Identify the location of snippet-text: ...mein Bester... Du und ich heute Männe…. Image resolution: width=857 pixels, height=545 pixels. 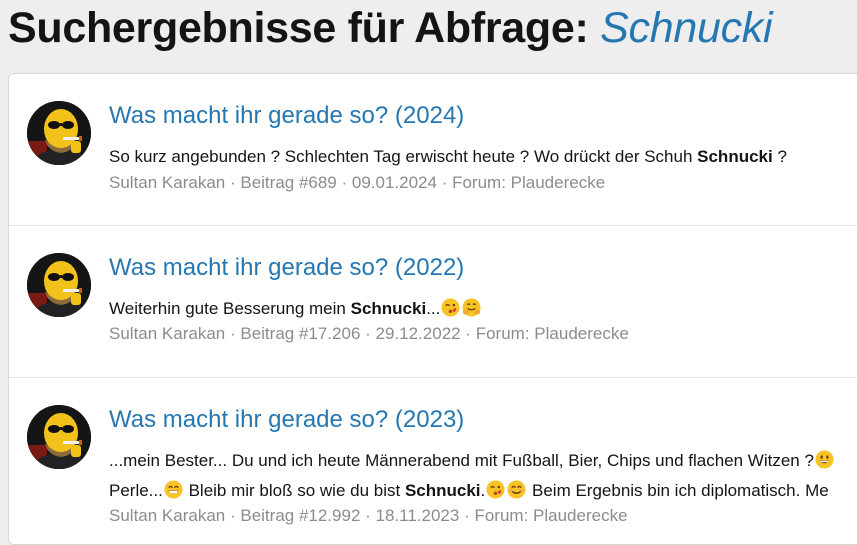
(461, 460).